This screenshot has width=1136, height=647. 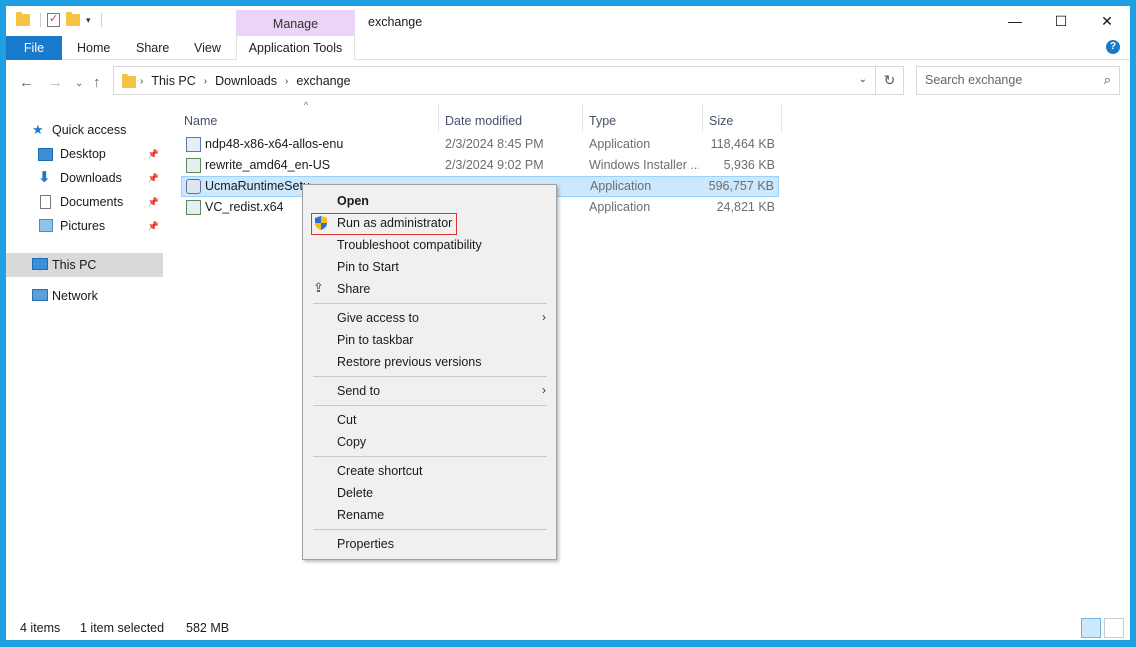 I want to click on tab-share: Share, so click(x=152, y=48).